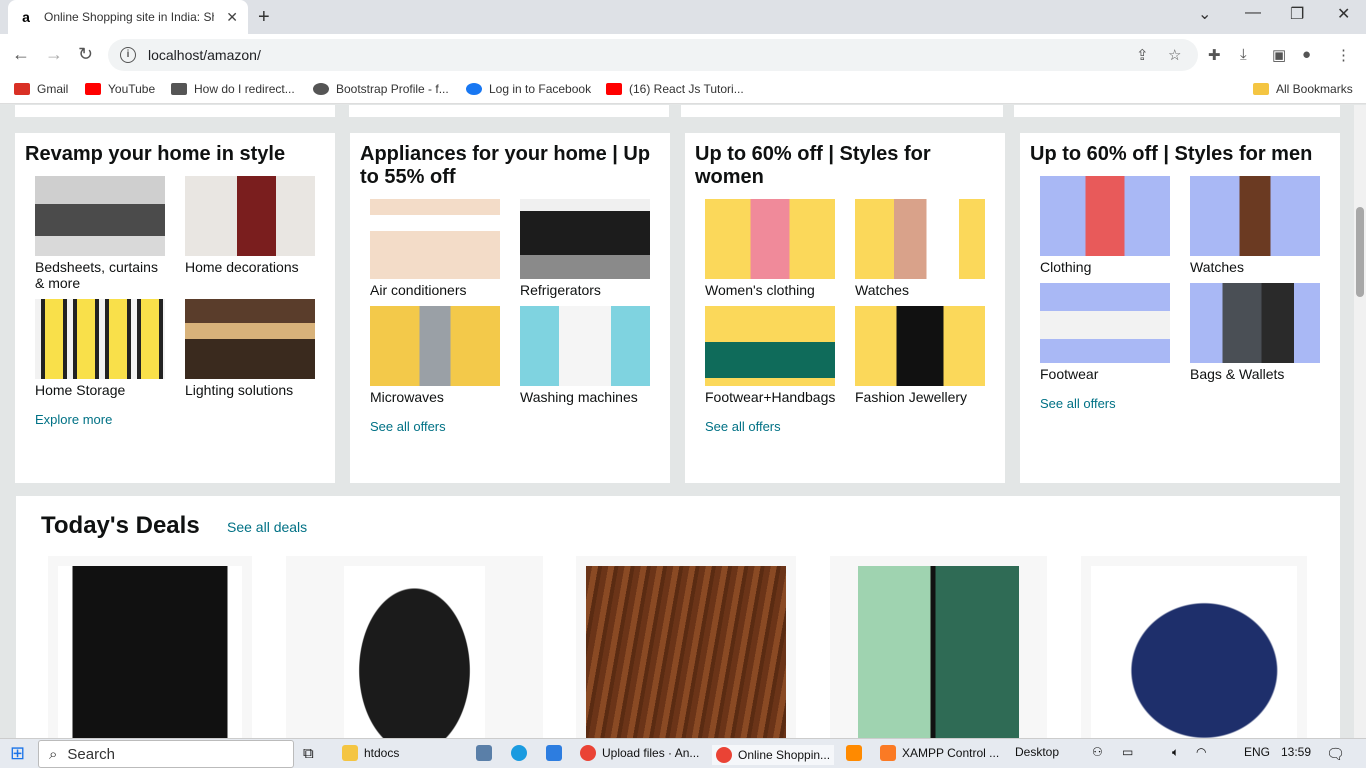 The width and height of the screenshot is (1366, 768). Describe the element at coordinates (585, 248) in the screenshot. I see `card-item-refrigerators: Refrigerators` at that location.